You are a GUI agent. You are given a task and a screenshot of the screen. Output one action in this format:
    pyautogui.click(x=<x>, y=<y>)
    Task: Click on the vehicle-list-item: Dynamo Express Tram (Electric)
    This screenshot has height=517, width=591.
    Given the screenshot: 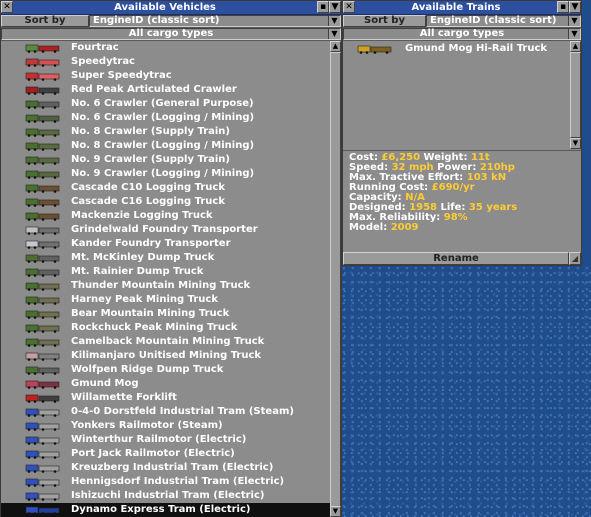 What is the action you would take?
    pyautogui.click(x=166, y=510)
    